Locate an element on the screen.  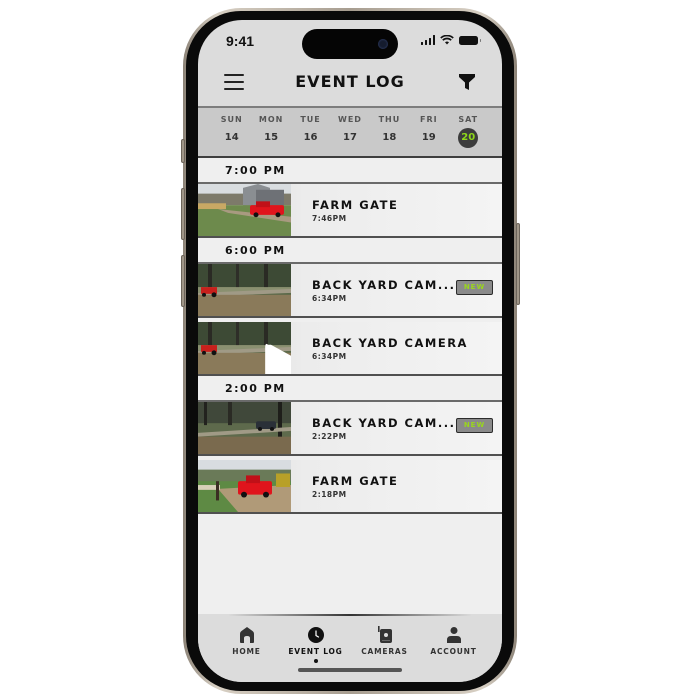
event-row: BACK YARD CAM... 2:22PM NEW is located at coordinates (350, 429).